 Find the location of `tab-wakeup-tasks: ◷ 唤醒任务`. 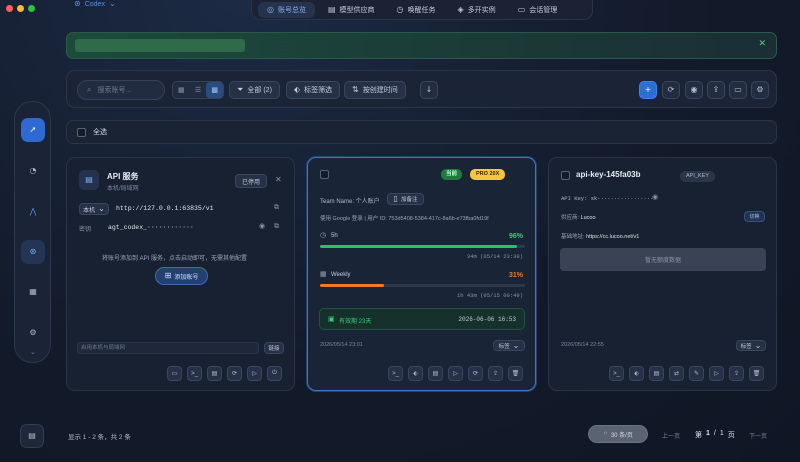

tab-wakeup-tasks: ◷ 唤醒任务 is located at coordinates (416, 10).